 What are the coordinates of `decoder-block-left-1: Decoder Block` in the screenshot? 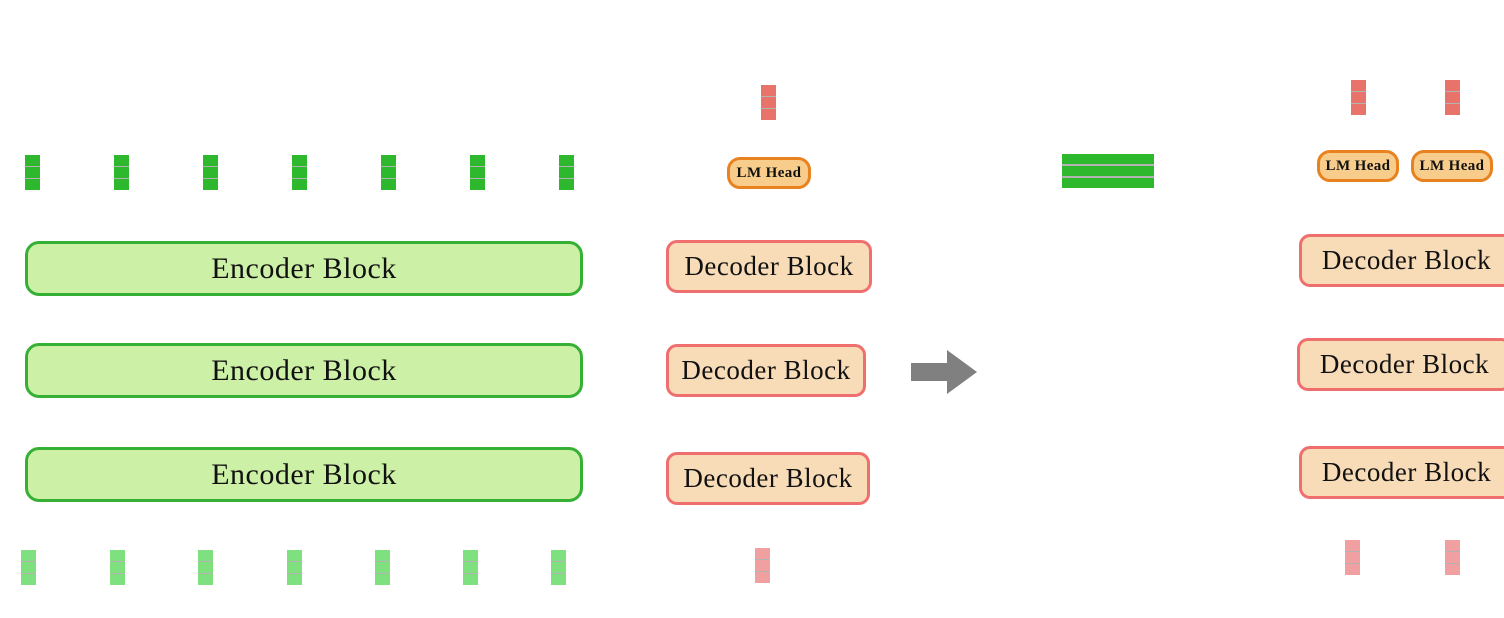 It's located at (768, 478).